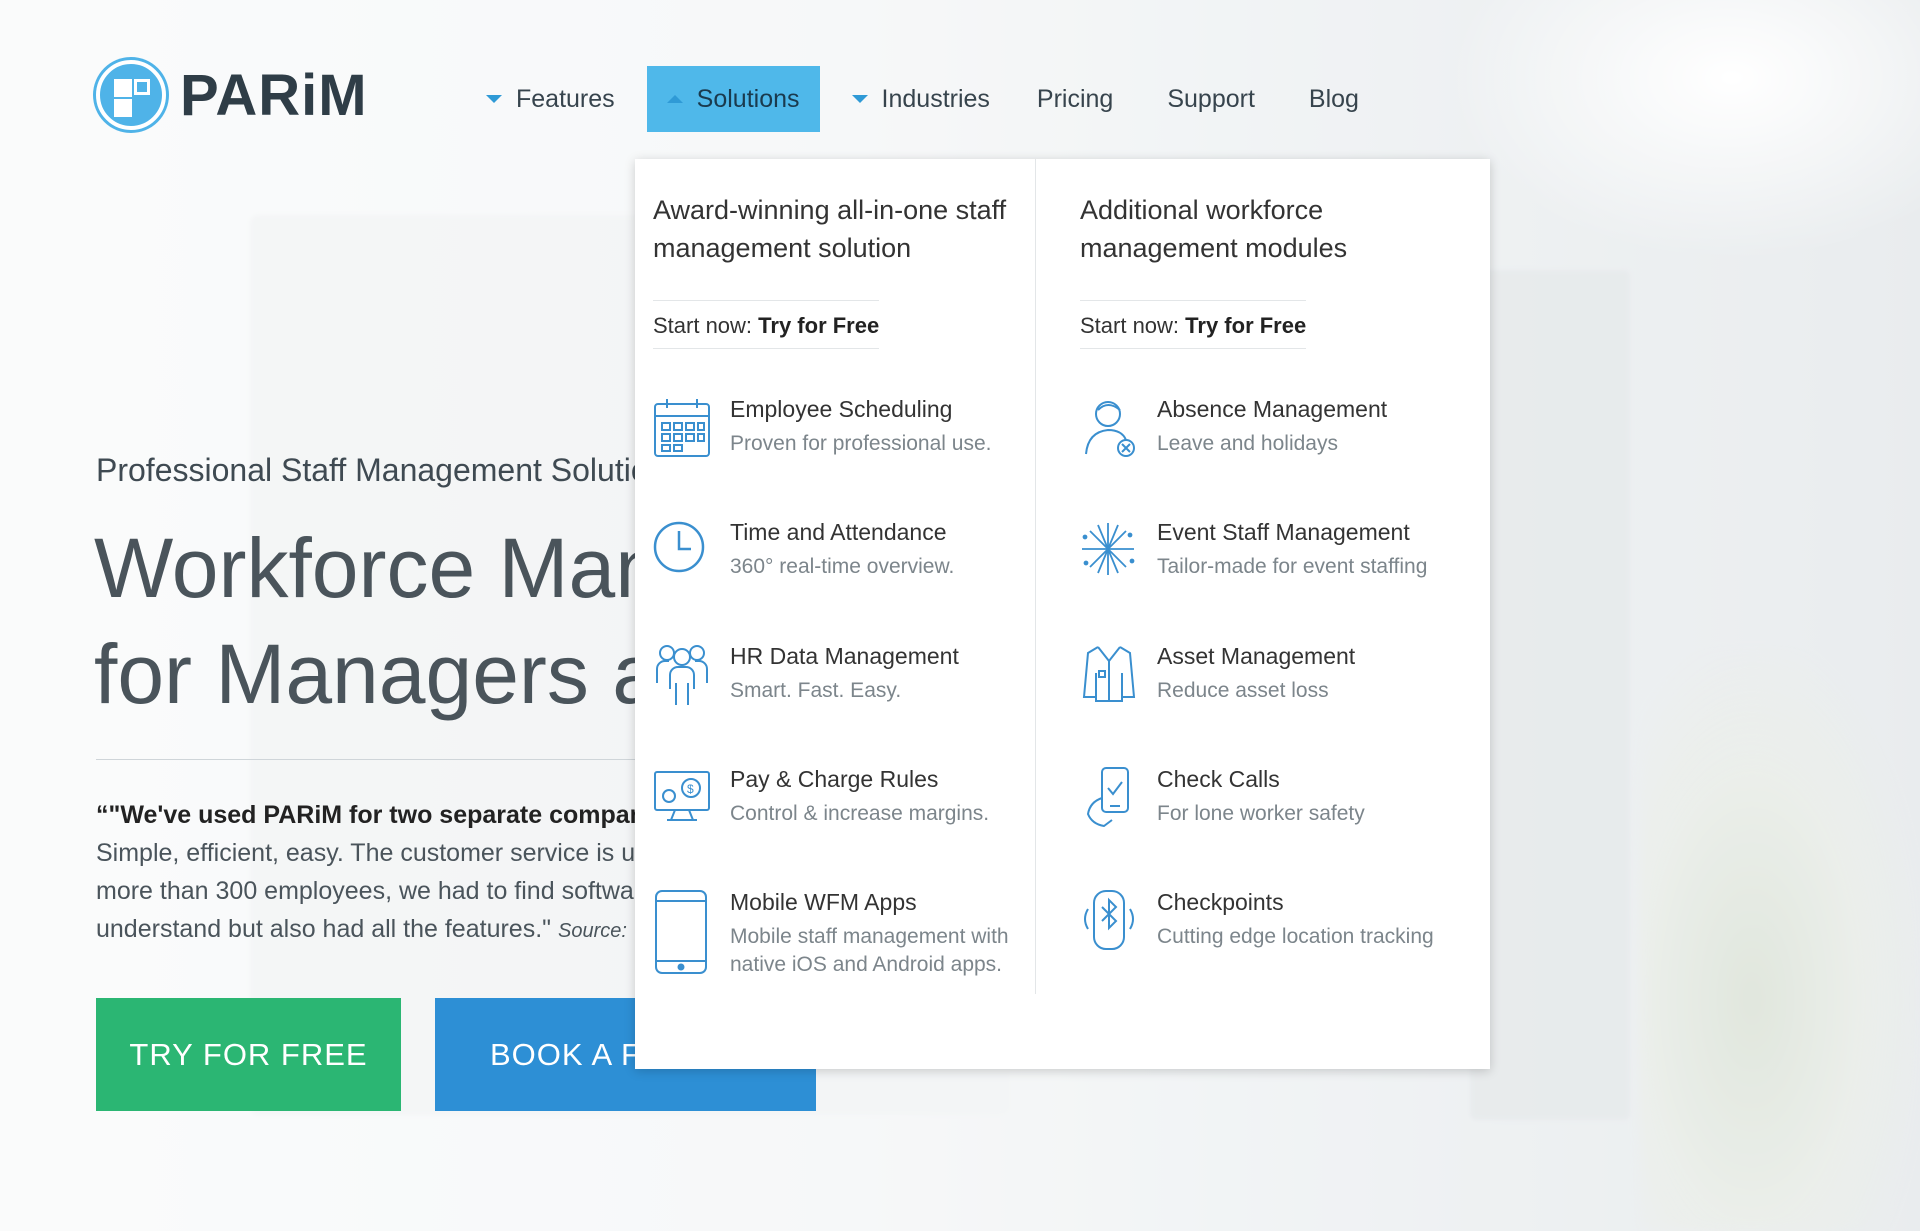 Image resolution: width=1920 pixels, height=1231 pixels. I want to click on nav-industries: Industries, so click(921, 99).